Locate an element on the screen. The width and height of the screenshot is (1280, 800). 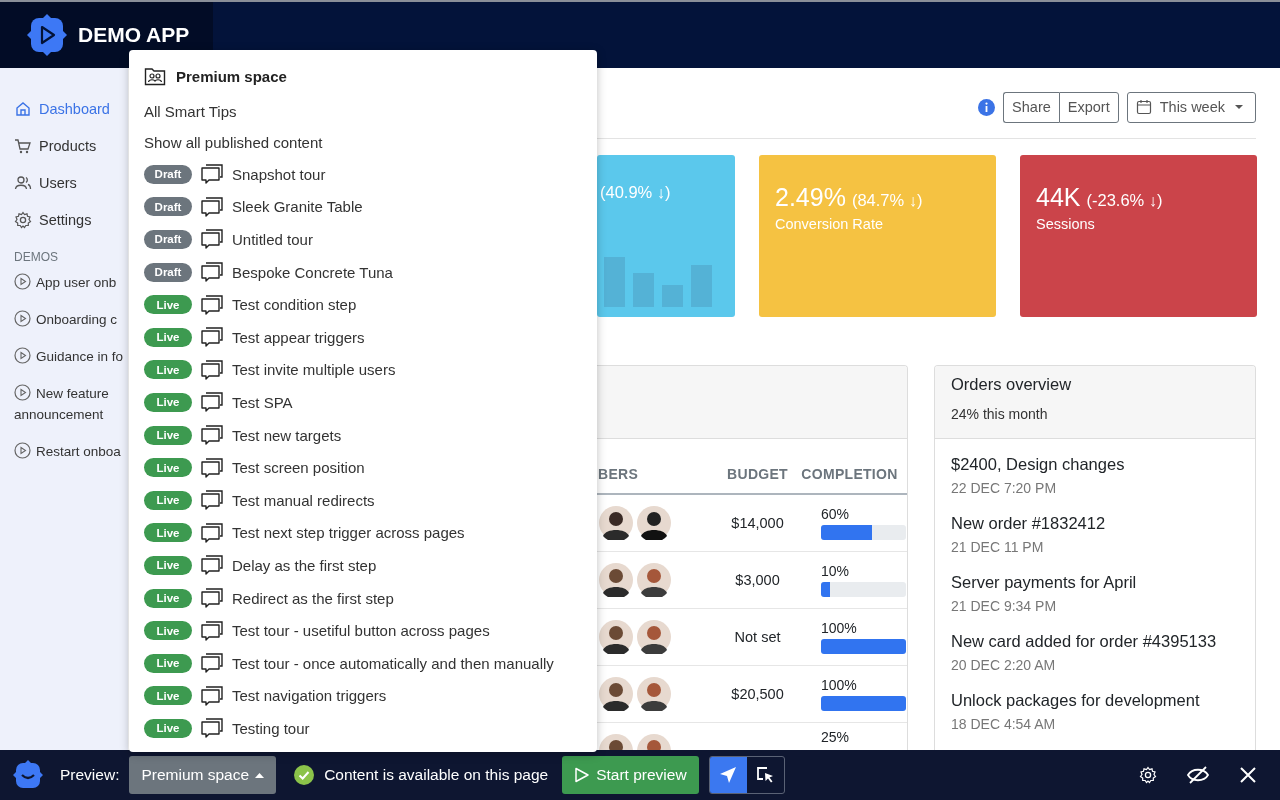
nav-item: Products is located at coordinates (71, 145).